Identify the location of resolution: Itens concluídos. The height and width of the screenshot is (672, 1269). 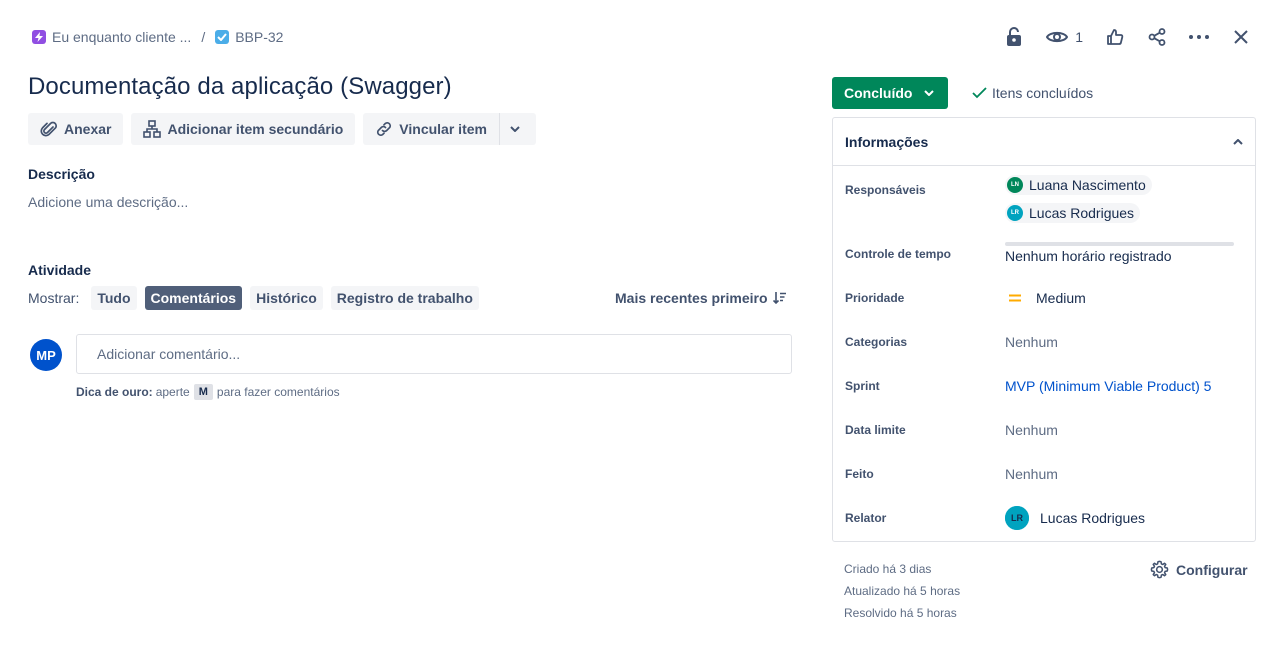
(1032, 93).